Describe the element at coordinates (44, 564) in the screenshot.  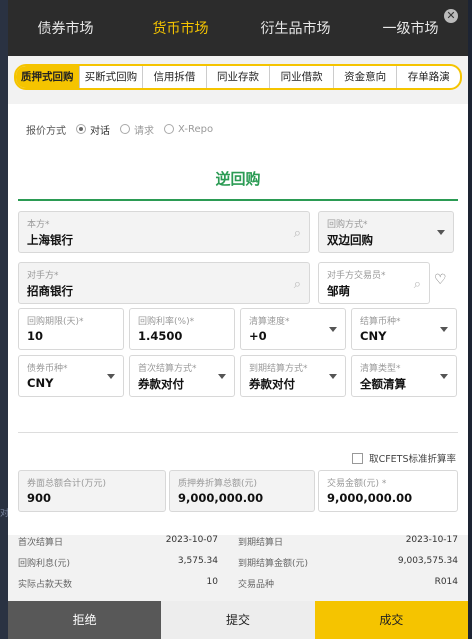
I see `interest-label: 回购利息(元)` at that location.